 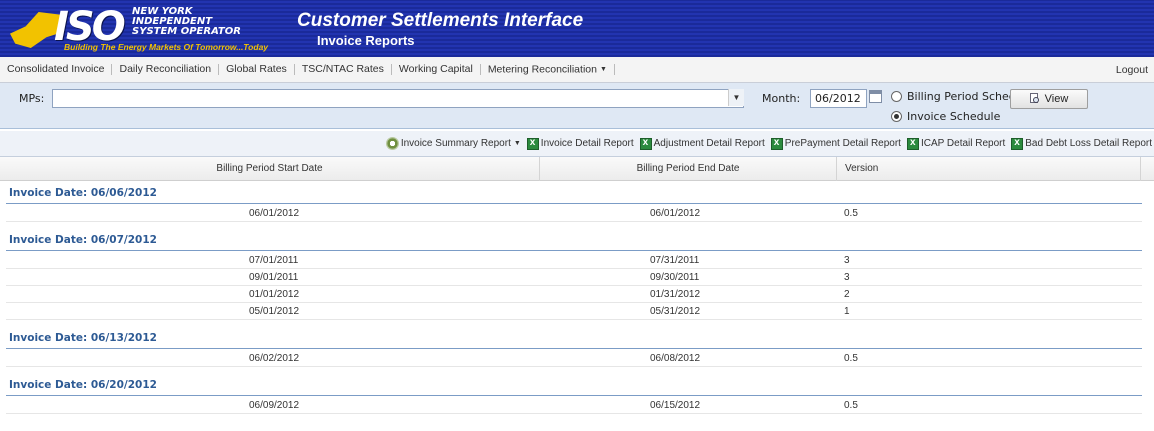 I want to click on cell-start-date: 09/01/2011, so click(x=274, y=277).